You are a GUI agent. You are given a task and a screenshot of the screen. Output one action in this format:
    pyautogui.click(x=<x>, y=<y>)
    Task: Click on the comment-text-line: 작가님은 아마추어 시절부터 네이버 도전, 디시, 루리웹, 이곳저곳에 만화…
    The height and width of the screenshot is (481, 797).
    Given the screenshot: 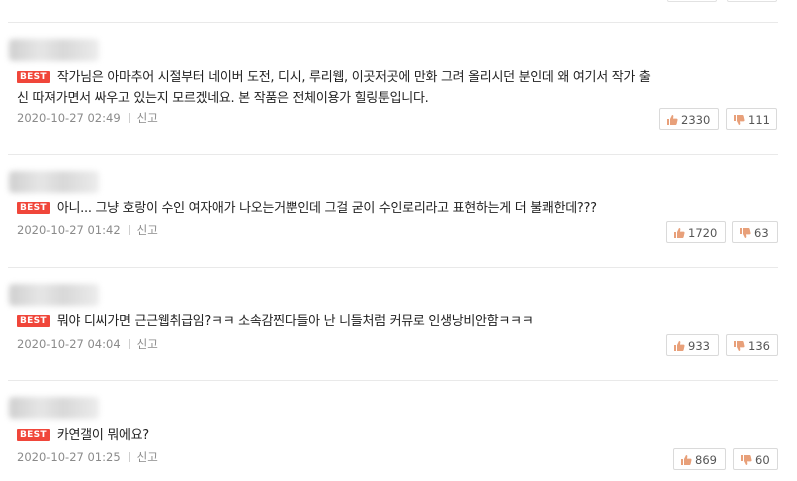 What is the action you would take?
    pyautogui.click(x=353, y=77)
    